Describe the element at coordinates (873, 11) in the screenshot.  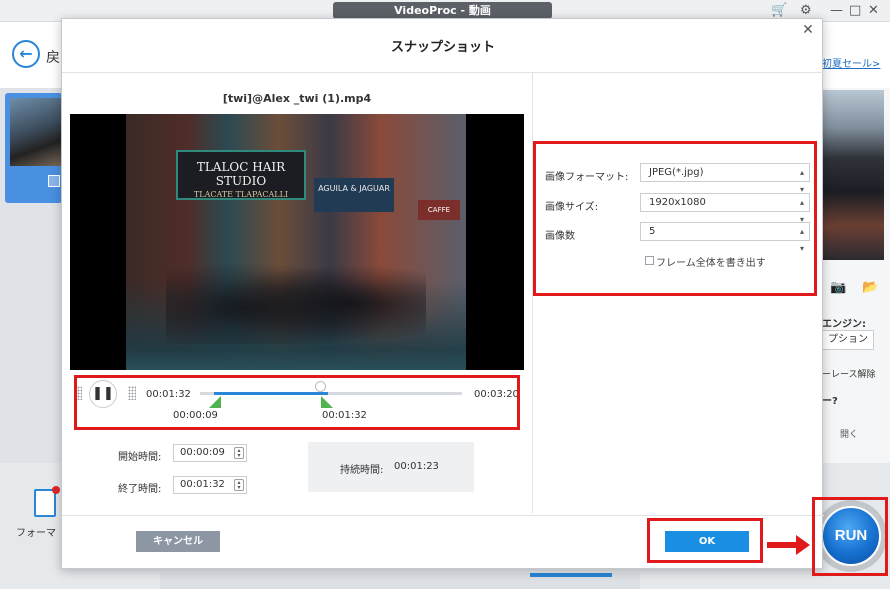
I see `window-close-icon: ✕` at that location.